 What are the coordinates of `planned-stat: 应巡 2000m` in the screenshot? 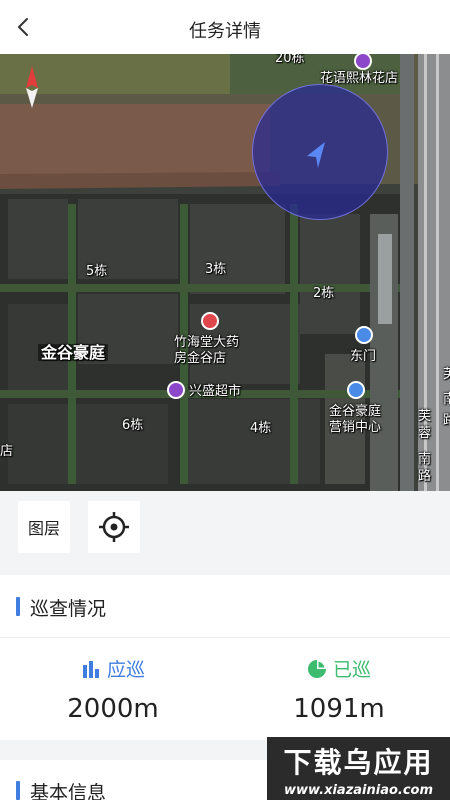 It's located at (113, 689).